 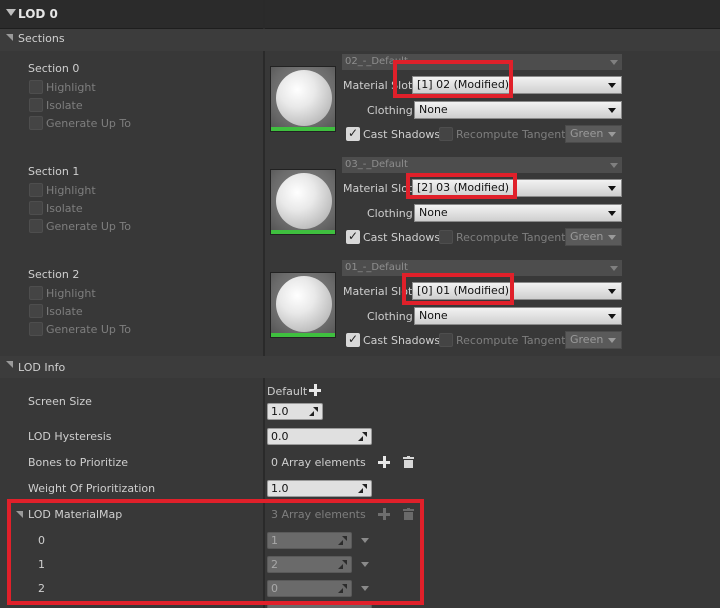 What do you see at coordinates (78, 462) in the screenshot?
I see `bones-to-prioritize-label: Bones to Prioritize` at bounding box center [78, 462].